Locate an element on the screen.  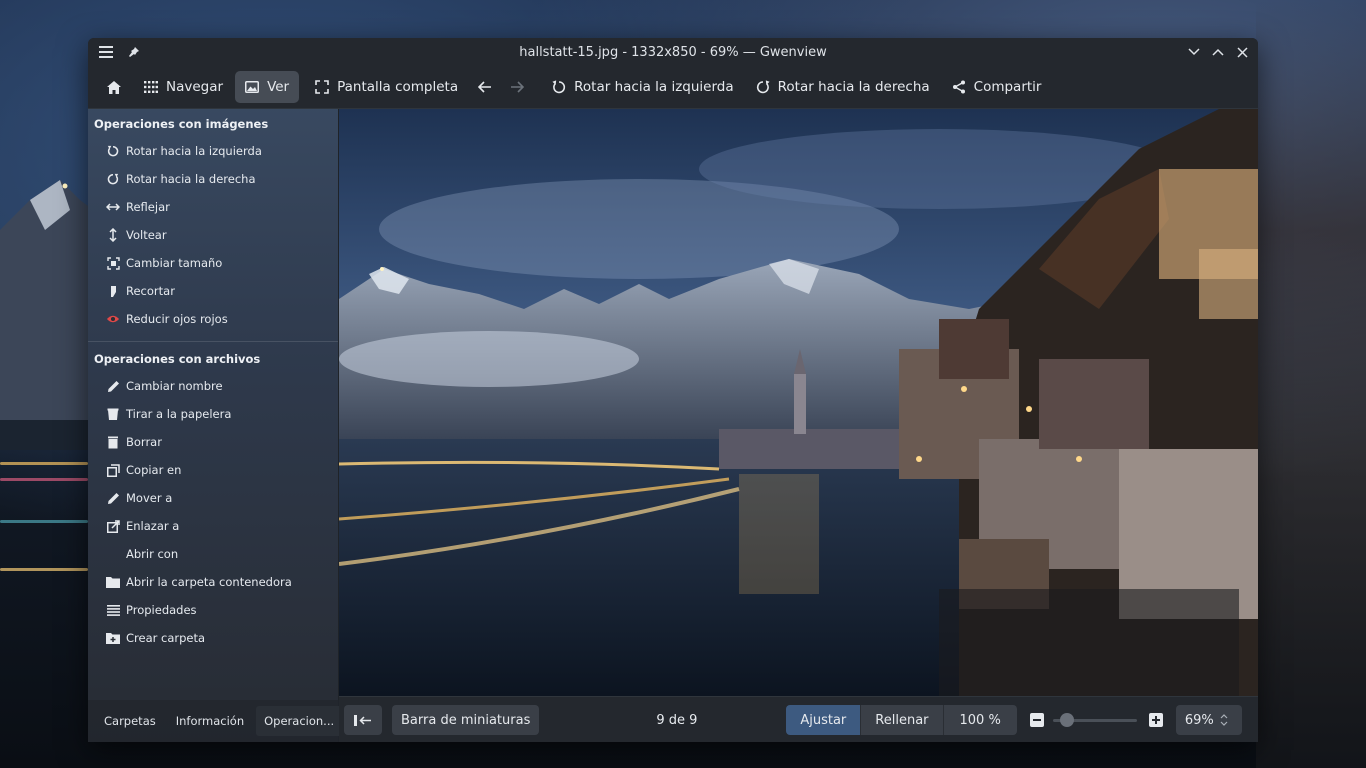
op-copy: Copiar en is located at coordinates (213, 470).